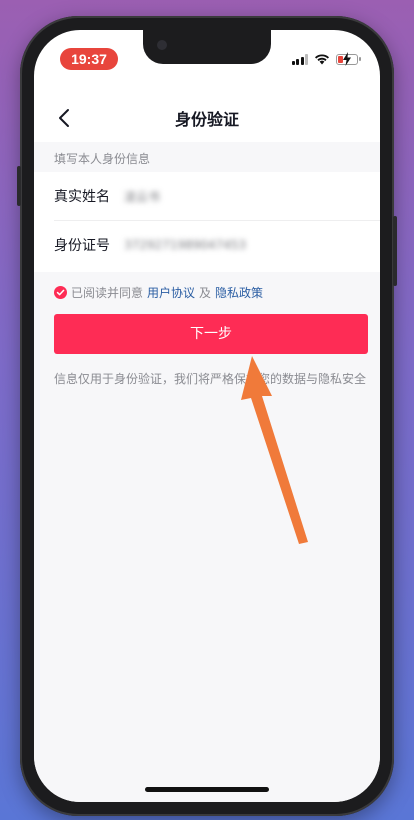 Image resolution: width=414 pixels, height=820 pixels. Describe the element at coordinates (102, 159) in the screenshot. I see `section-hint: 填写本人身份信息` at that location.